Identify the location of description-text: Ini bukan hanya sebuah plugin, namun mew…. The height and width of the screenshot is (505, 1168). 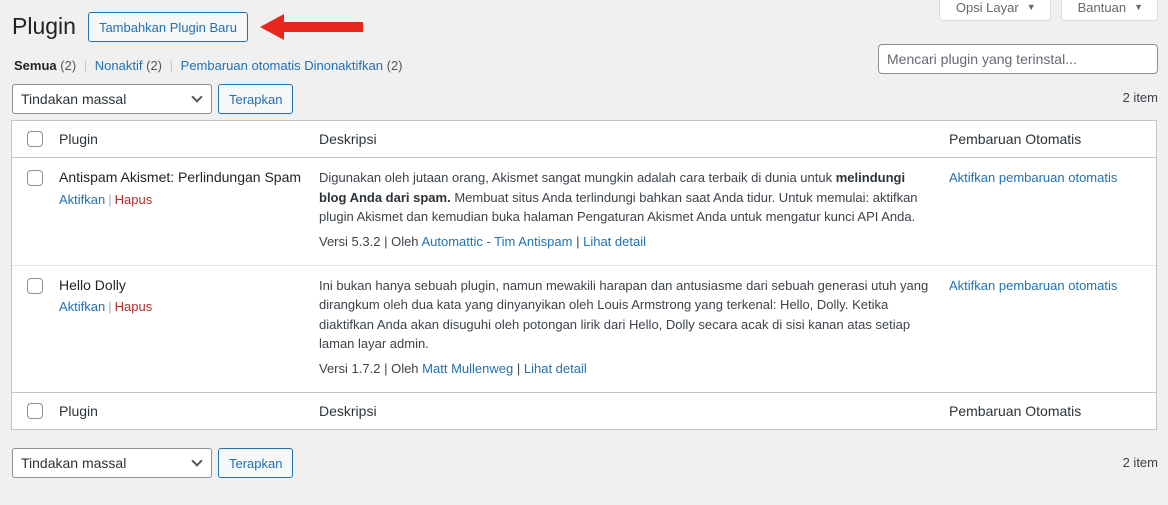
(624, 314).